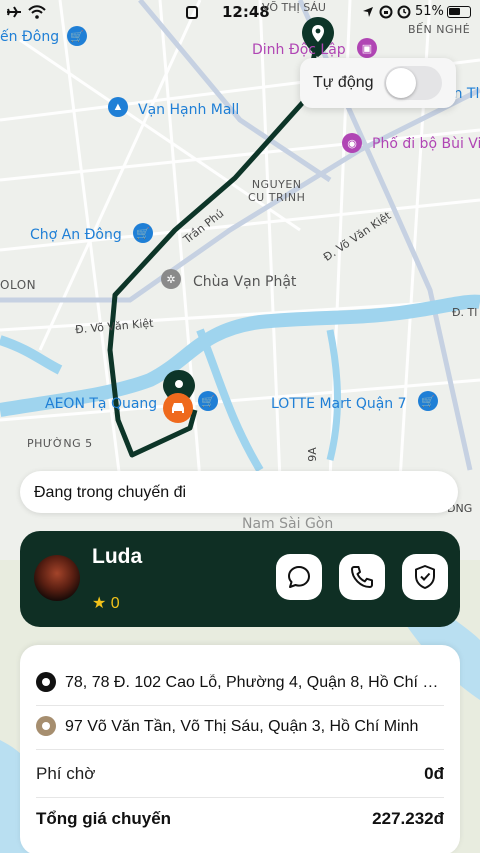  What do you see at coordinates (465, 312) in the screenshot?
I see `road-label: Đ. Tl` at bounding box center [465, 312].